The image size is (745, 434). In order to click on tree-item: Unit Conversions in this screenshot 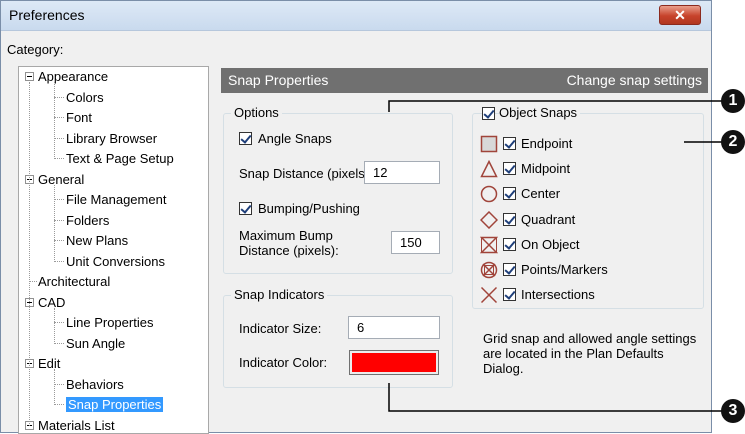, I will do `click(115, 261)`.